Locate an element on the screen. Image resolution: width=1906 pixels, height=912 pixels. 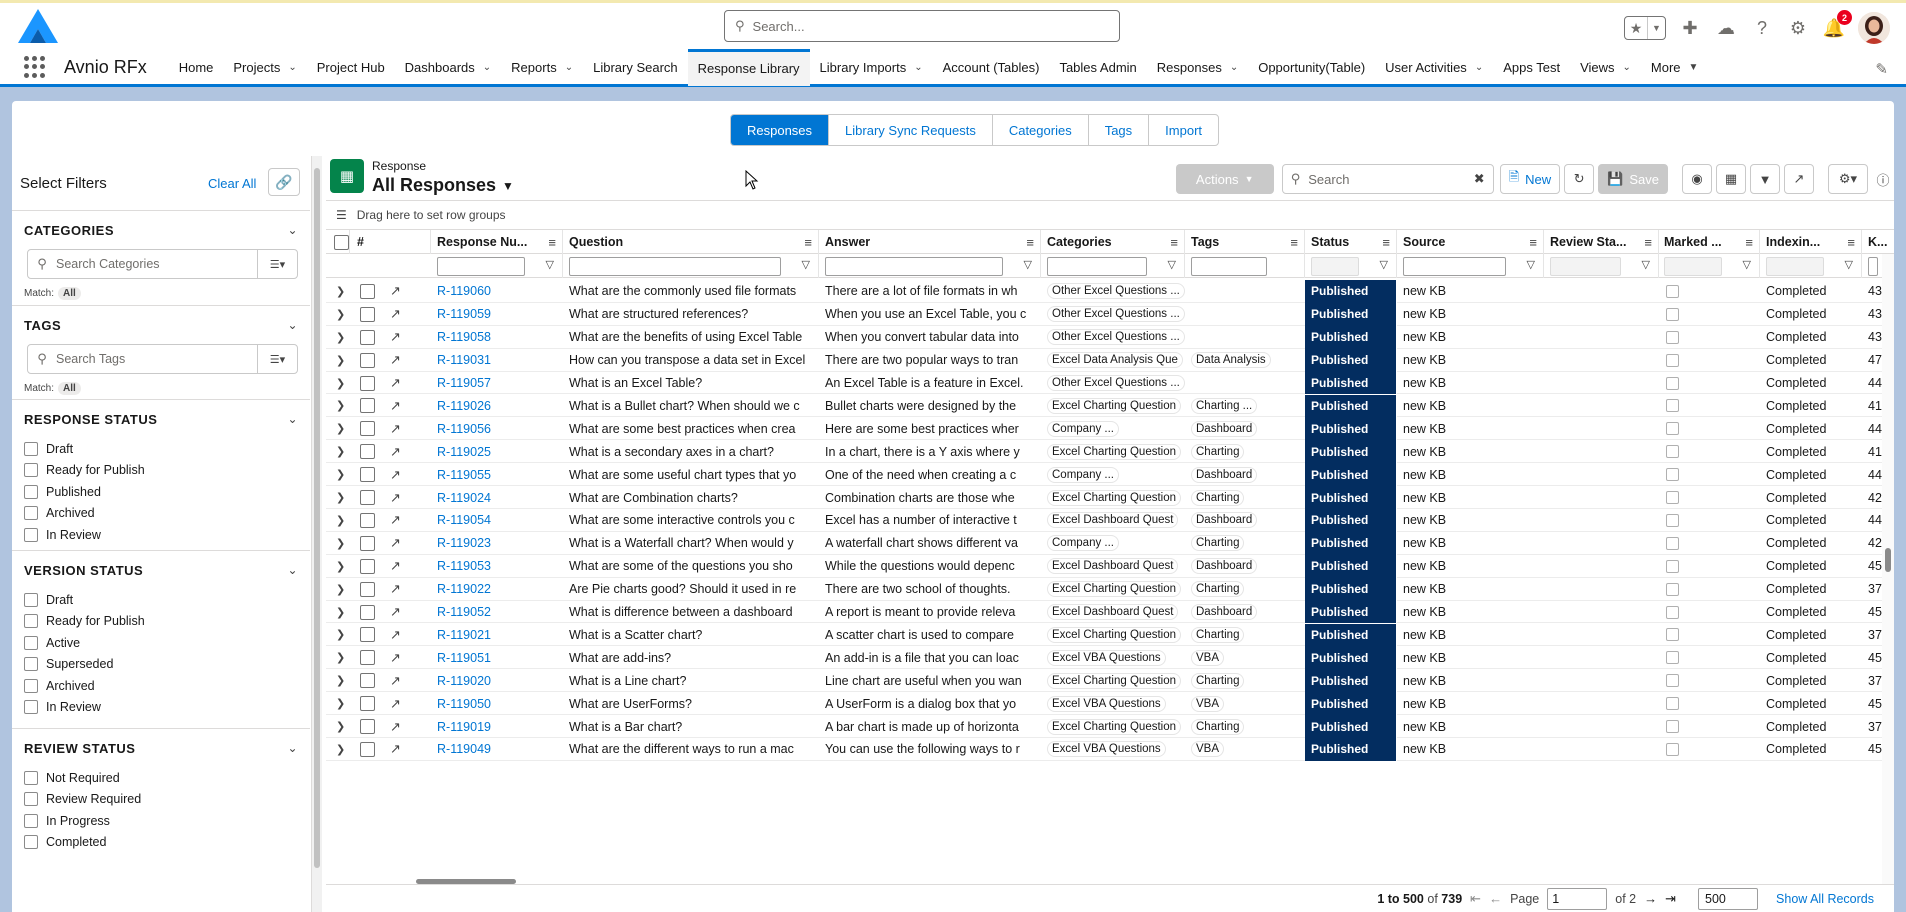
column-header-5: Tags ≡ is located at coordinates (1245, 242).